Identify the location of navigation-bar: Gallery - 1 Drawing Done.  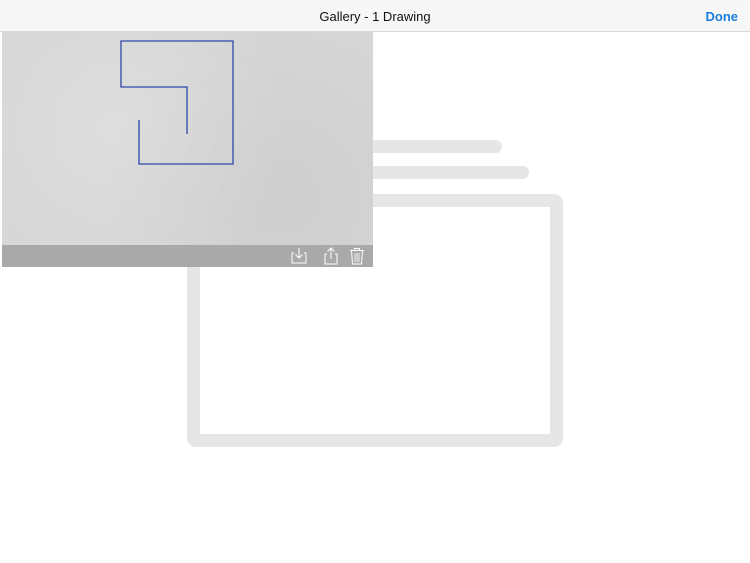
(375, 16).